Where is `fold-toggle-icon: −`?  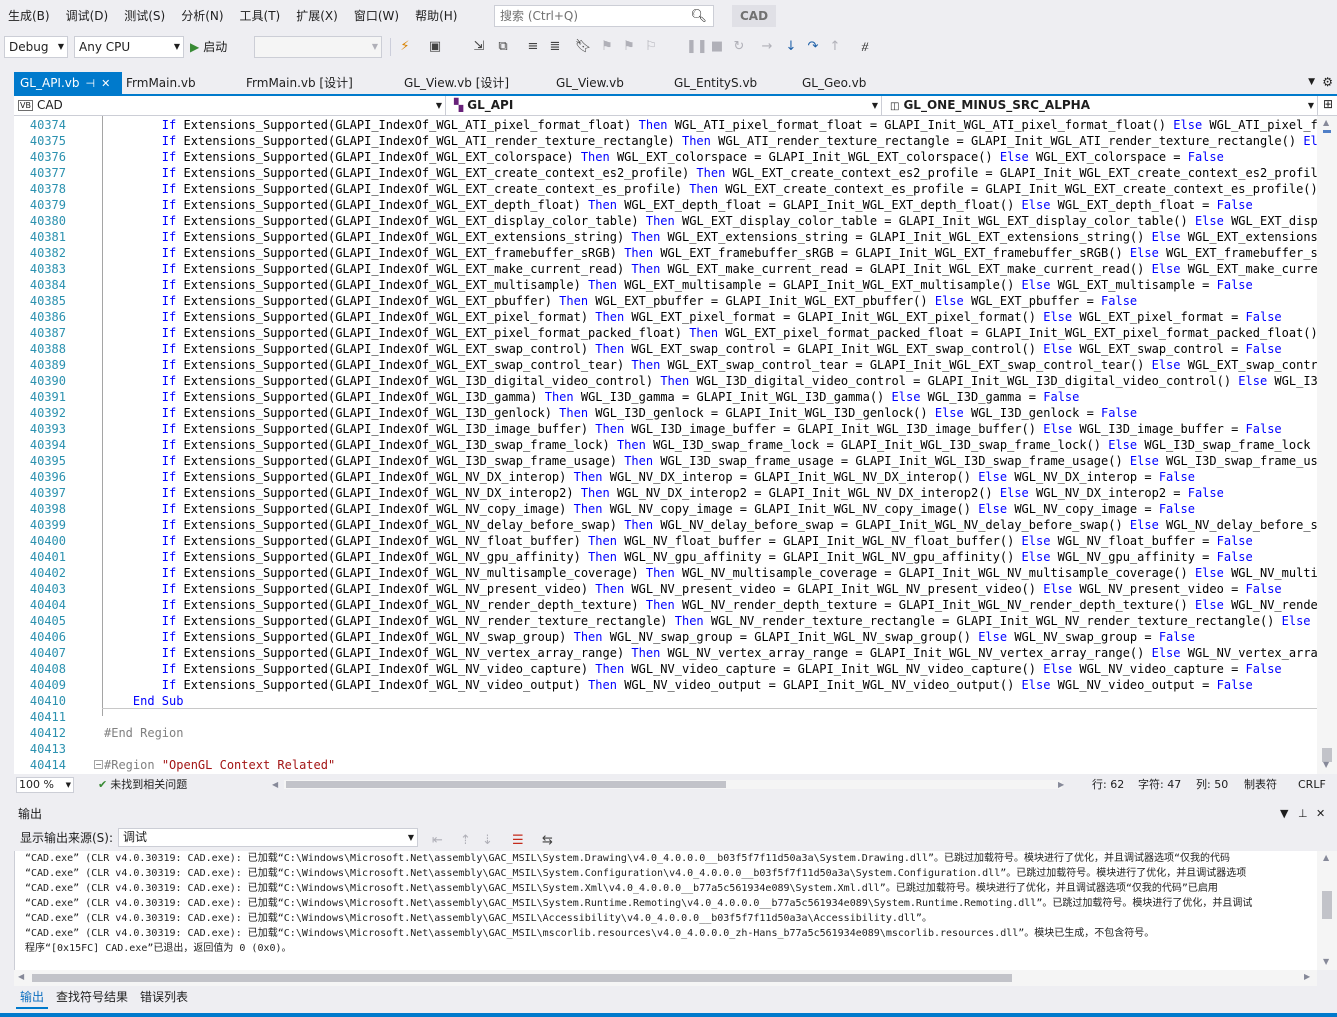 fold-toggle-icon: − is located at coordinates (98, 764).